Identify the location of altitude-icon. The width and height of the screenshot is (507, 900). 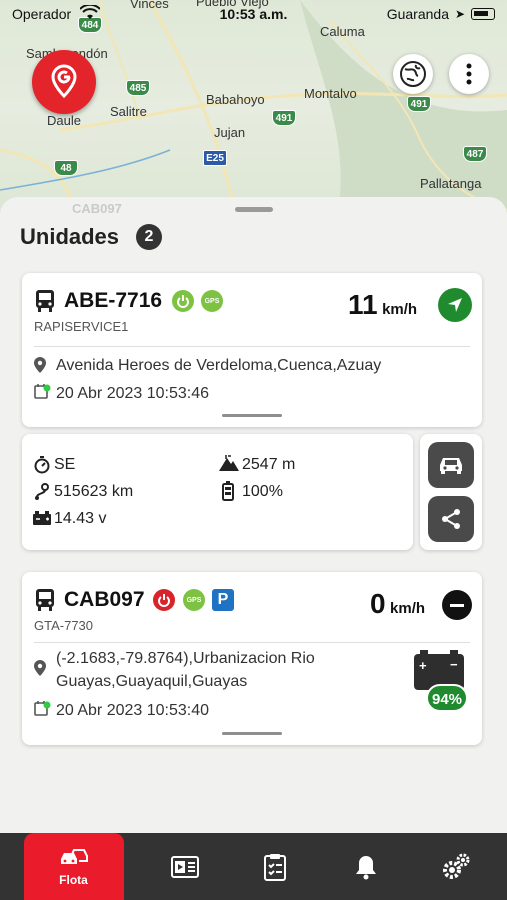
(229, 463).